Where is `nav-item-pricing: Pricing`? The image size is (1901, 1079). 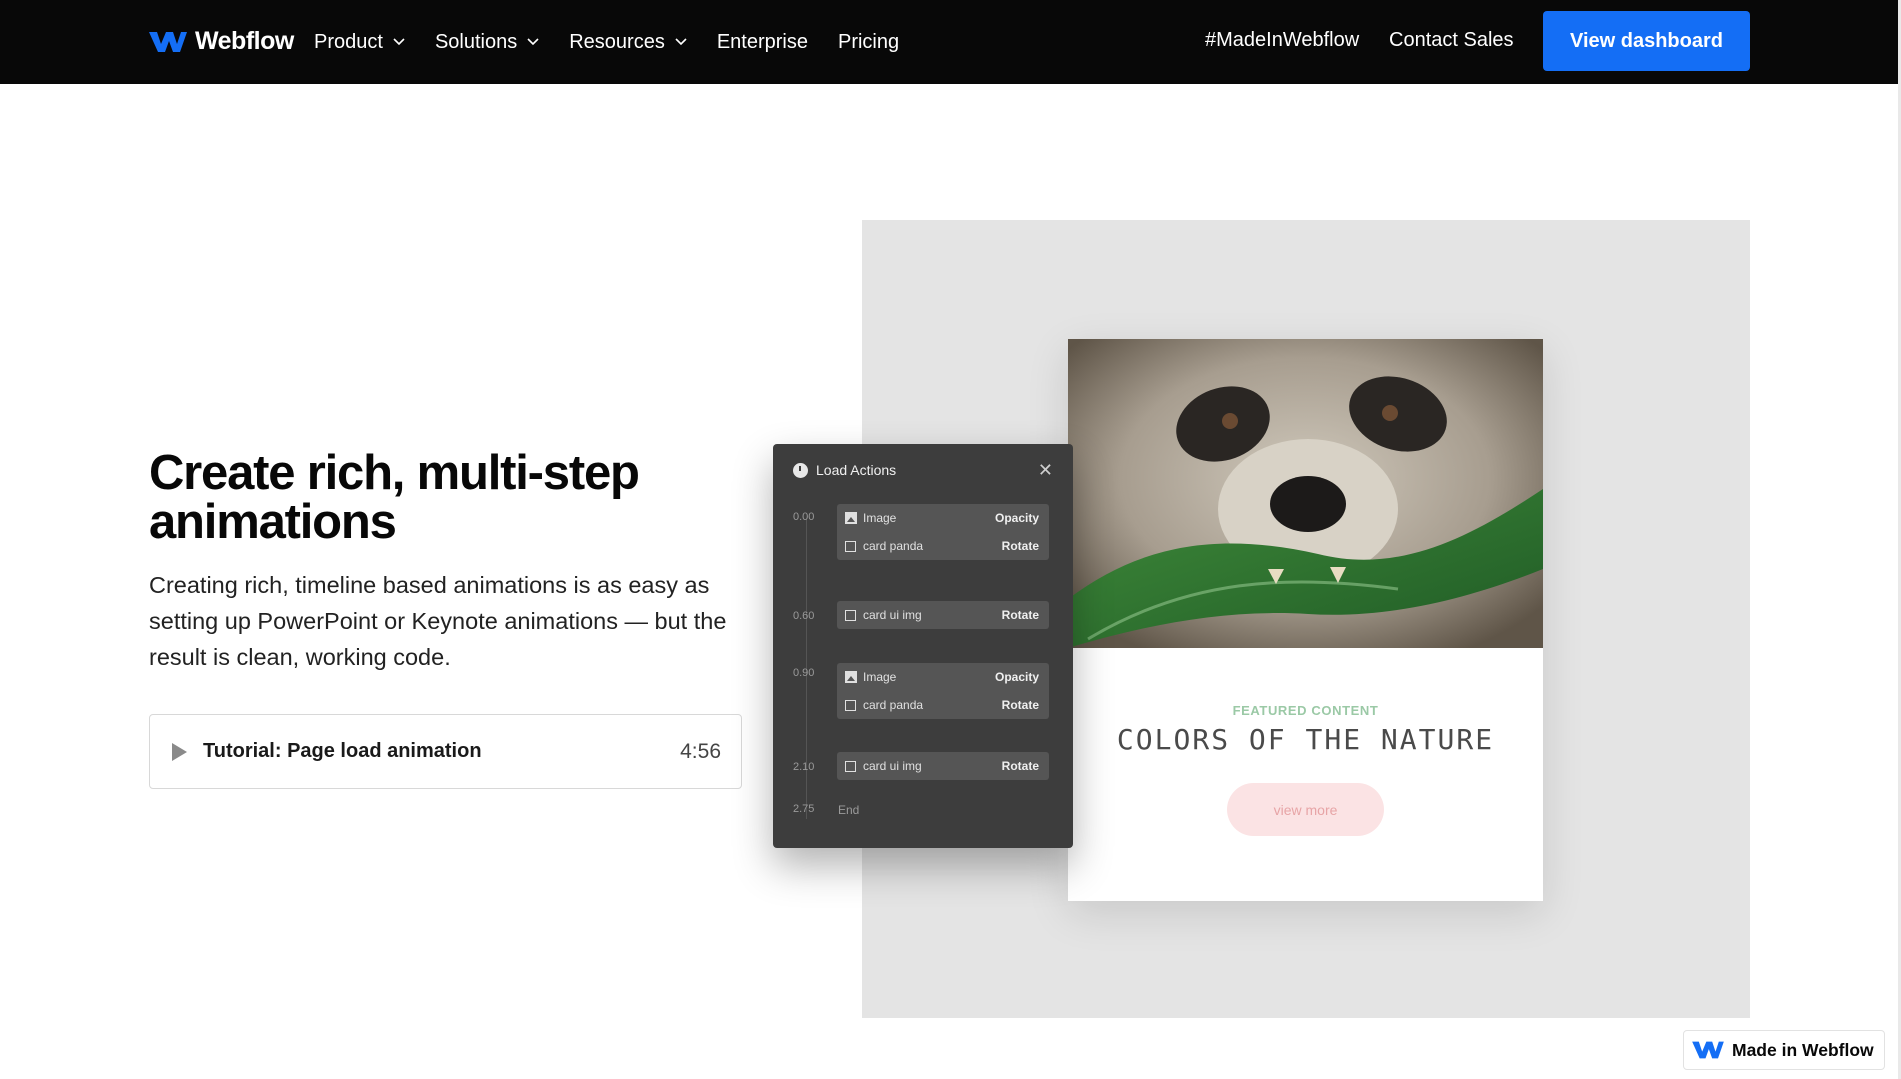
nav-item-pricing: Pricing is located at coordinates (868, 42).